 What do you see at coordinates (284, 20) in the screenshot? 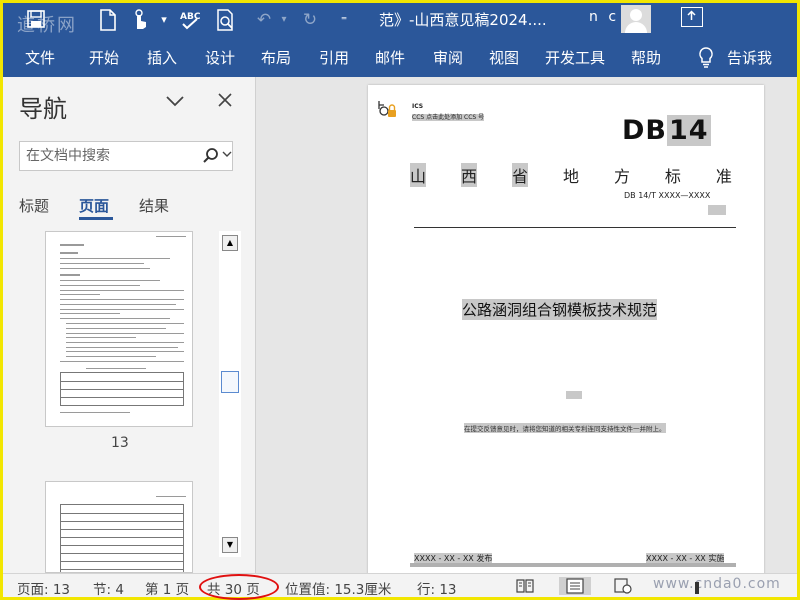
I see `undo-dropdown-icon: ▾` at bounding box center [284, 20].